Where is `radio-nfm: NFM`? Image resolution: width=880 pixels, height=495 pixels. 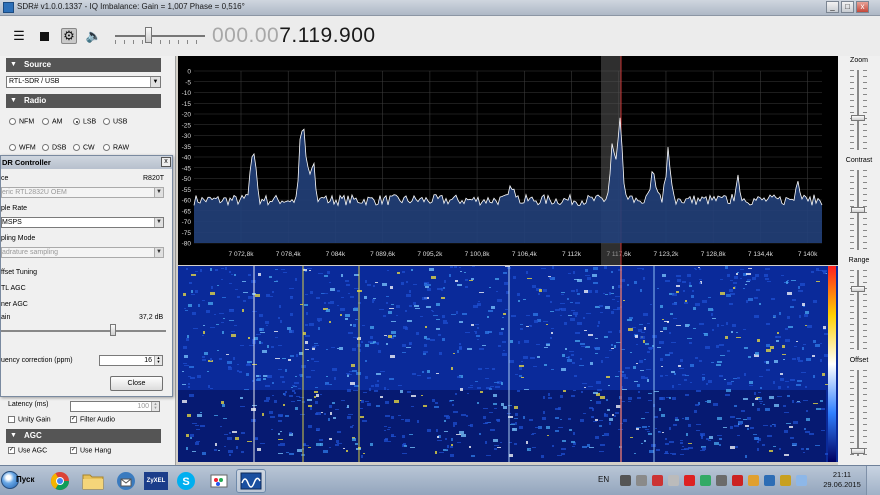
radio-nfm: NFM is located at coordinates (21, 121).